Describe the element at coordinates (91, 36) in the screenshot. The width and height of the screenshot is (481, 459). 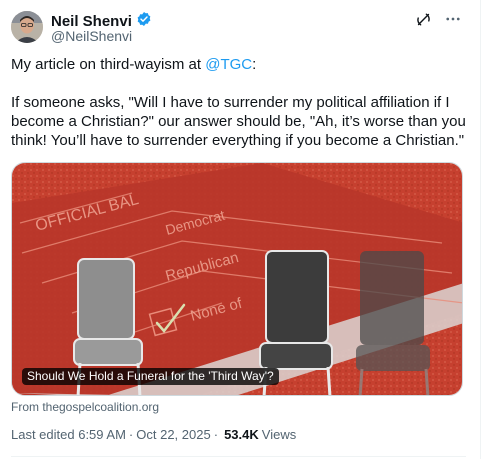
I see `author-handle: @NeilShenvi` at that location.